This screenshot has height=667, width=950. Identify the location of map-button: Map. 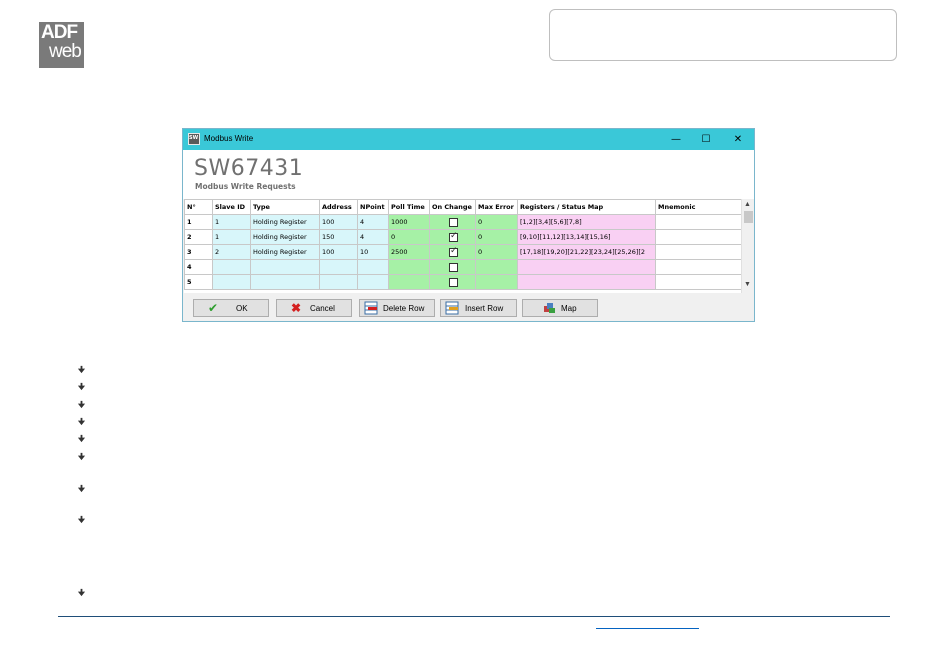
(560, 308).